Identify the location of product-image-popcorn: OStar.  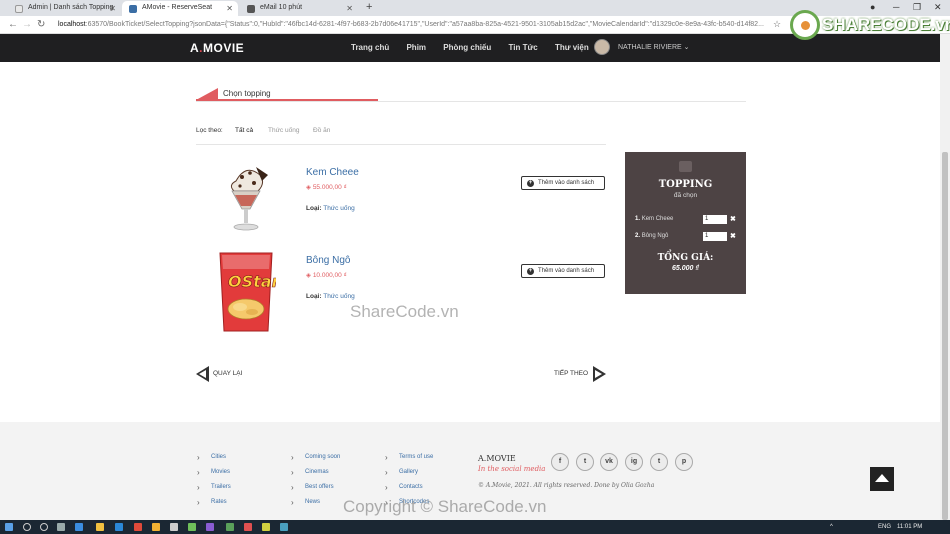
(248, 290).